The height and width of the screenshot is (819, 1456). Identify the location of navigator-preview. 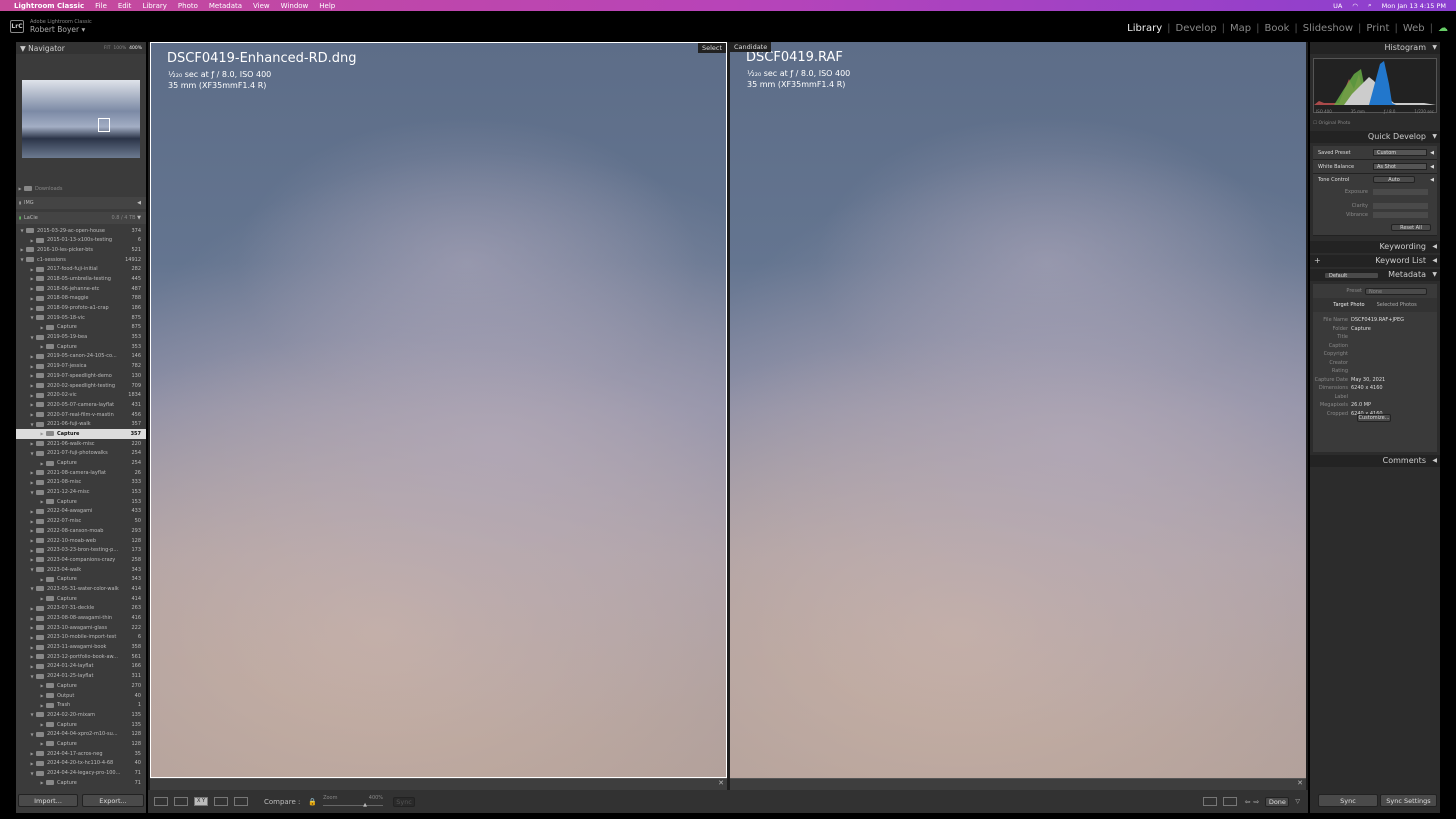
(81, 119).